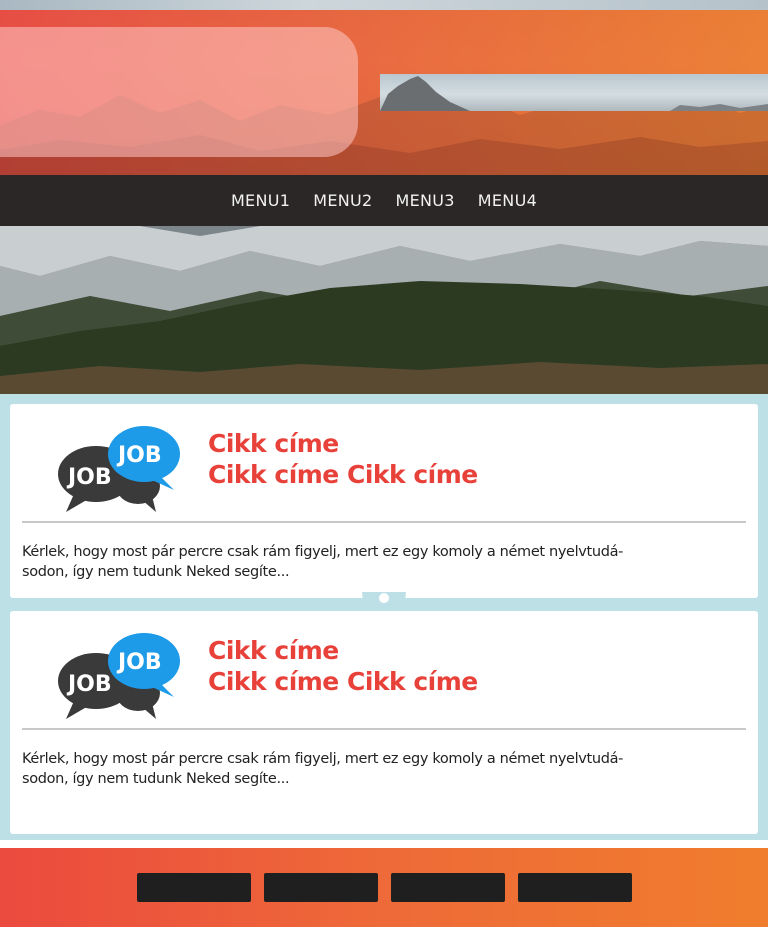 This screenshot has width=768, height=927. I want to click on main-nav: MENU1 MENU2 MENU3 MENU4, so click(384, 200).